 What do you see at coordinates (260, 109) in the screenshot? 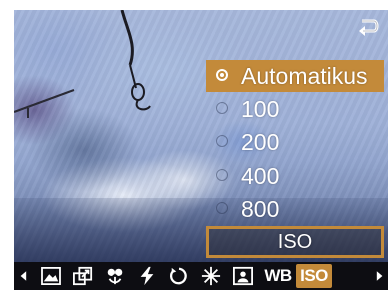
I see `iso-option-label: 100` at bounding box center [260, 109].